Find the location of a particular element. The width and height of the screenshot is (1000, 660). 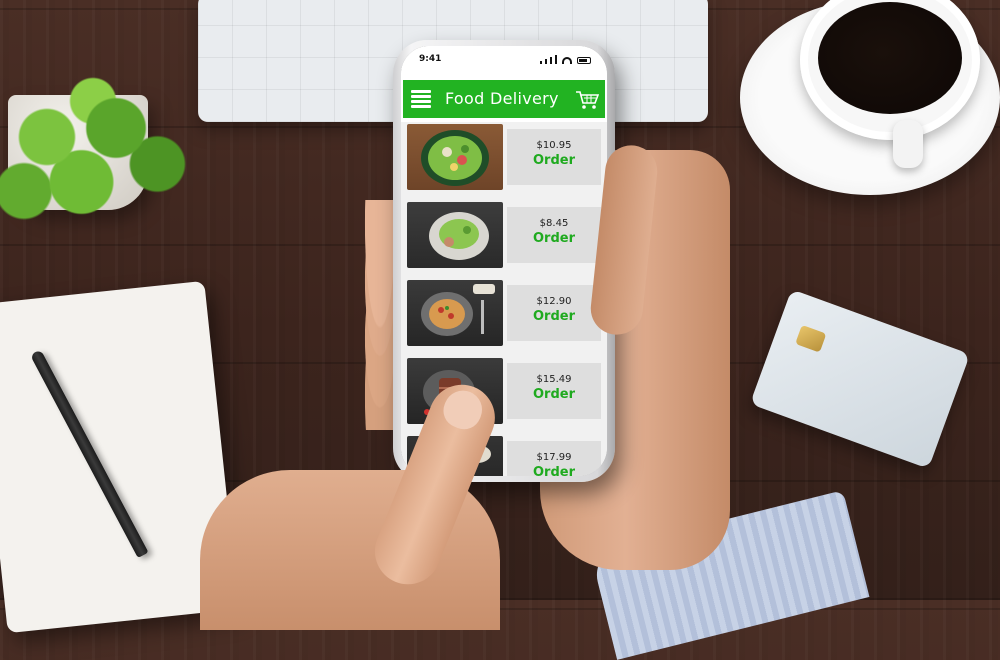

price-panel: $17.99 Order is located at coordinates (554, 458).